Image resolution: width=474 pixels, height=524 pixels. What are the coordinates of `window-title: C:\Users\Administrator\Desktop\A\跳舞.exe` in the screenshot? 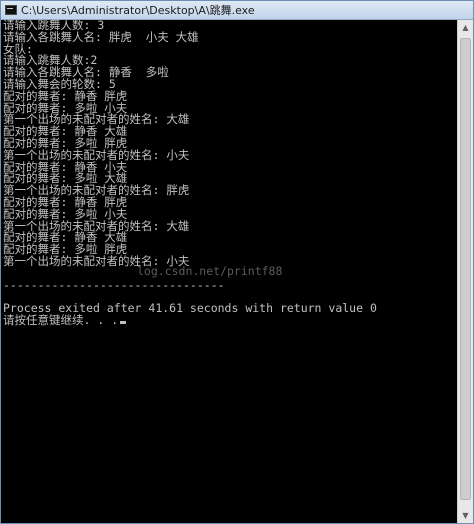 It's located at (138, 10).